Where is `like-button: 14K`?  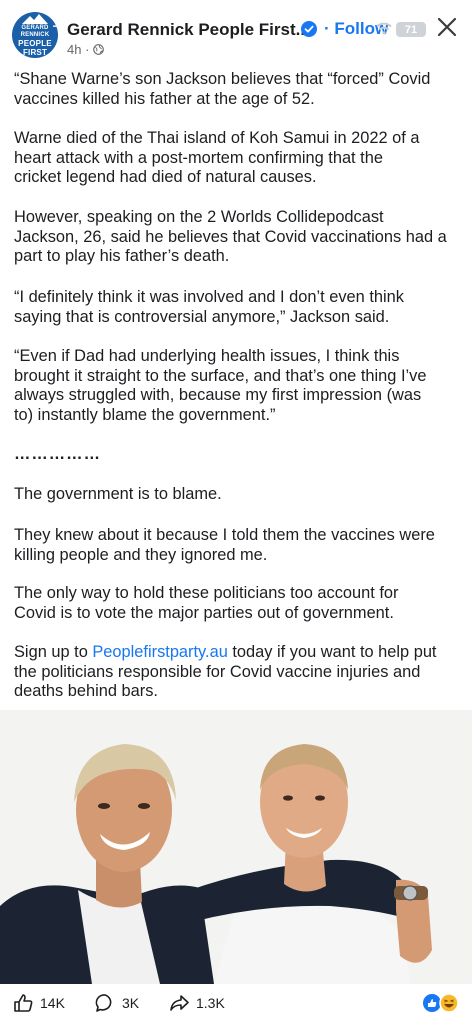 like-button: 14K is located at coordinates (38, 1003).